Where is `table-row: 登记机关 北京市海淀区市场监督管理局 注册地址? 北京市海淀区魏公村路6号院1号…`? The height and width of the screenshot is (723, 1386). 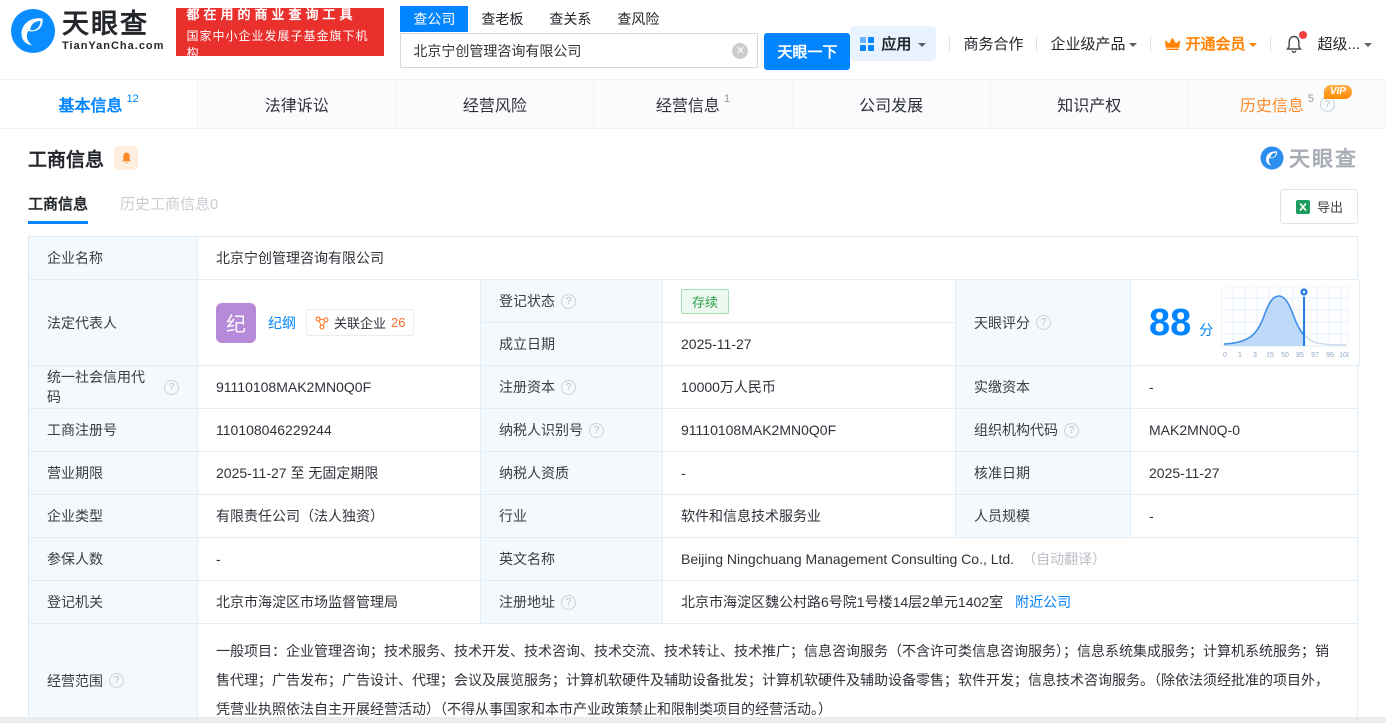
table-row: 登记机关 北京市海淀区市场监督管理局 注册地址? 北京市海淀区魏公村路6号院1号… is located at coordinates (693, 602).